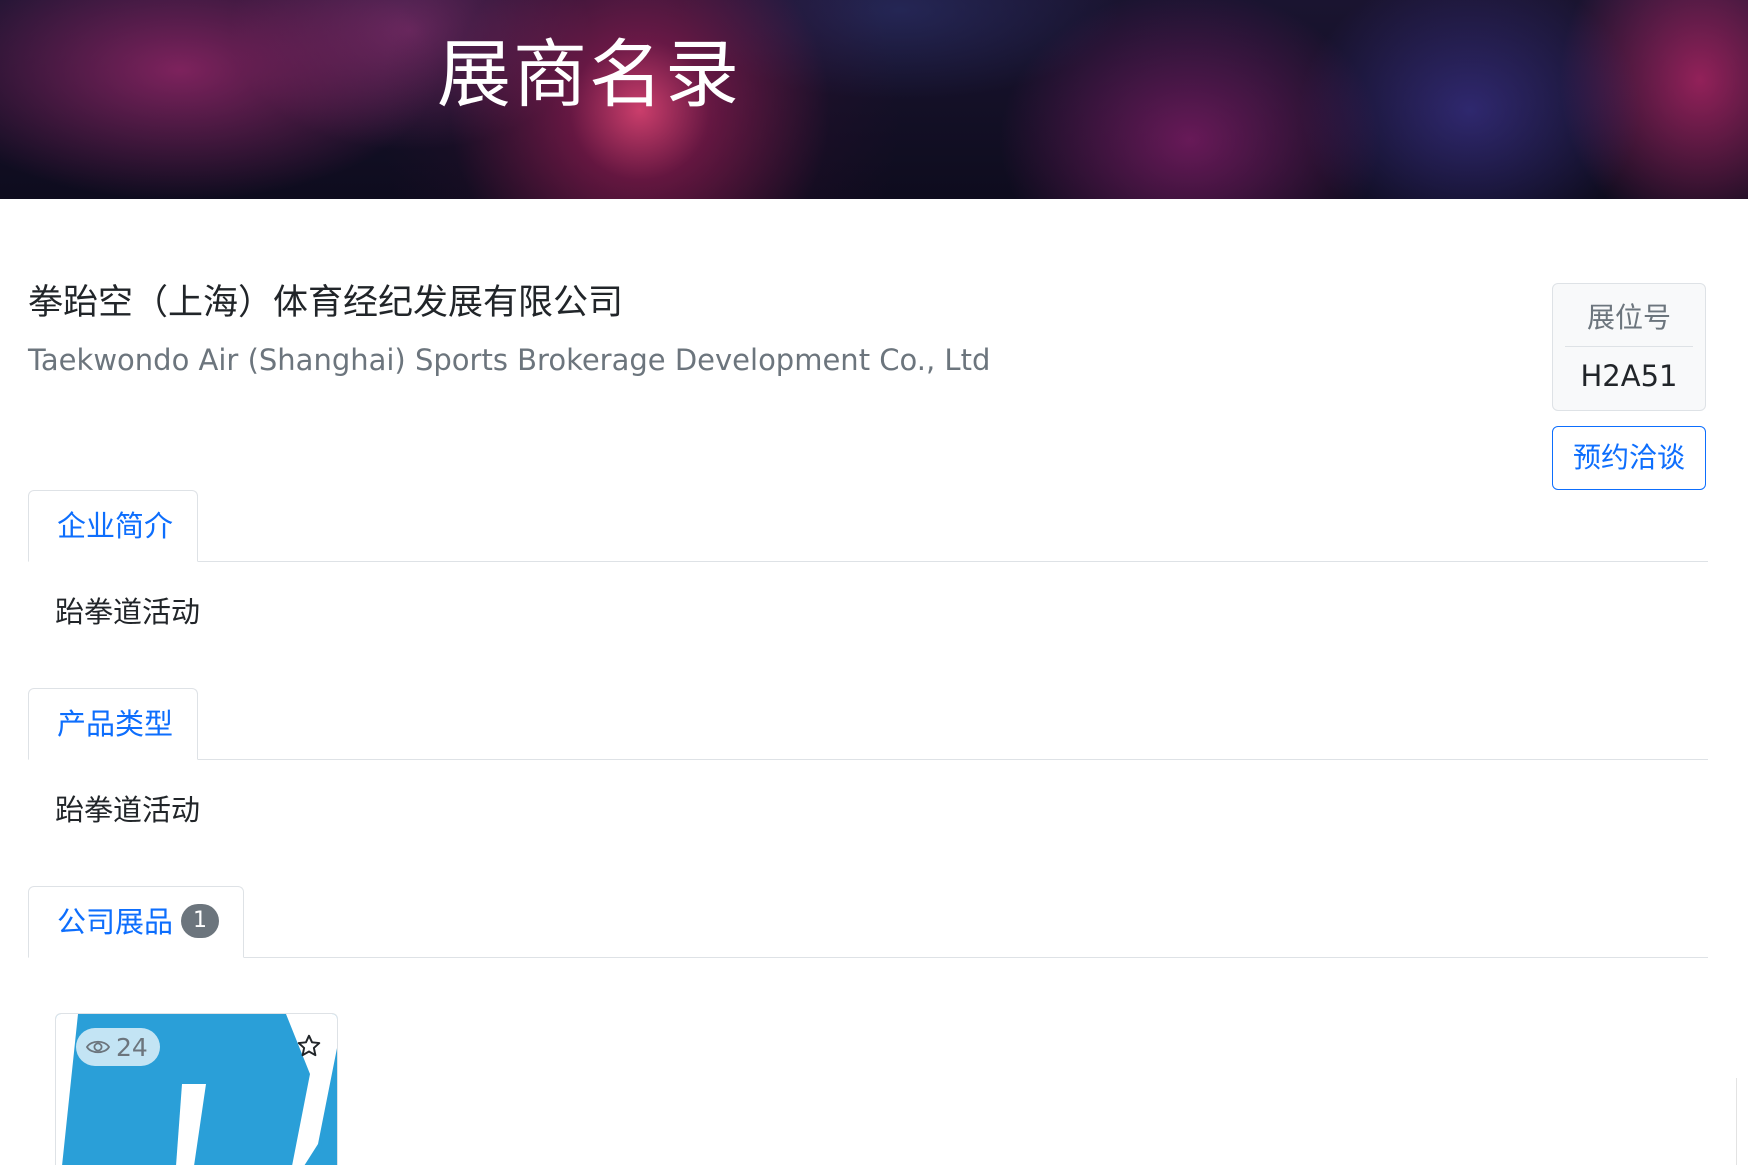 The height and width of the screenshot is (1165, 1748). What do you see at coordinates (868, 724) in the screenshot?
I see `product-type-tabs: 产品类型` at bounding box center [868, 724].